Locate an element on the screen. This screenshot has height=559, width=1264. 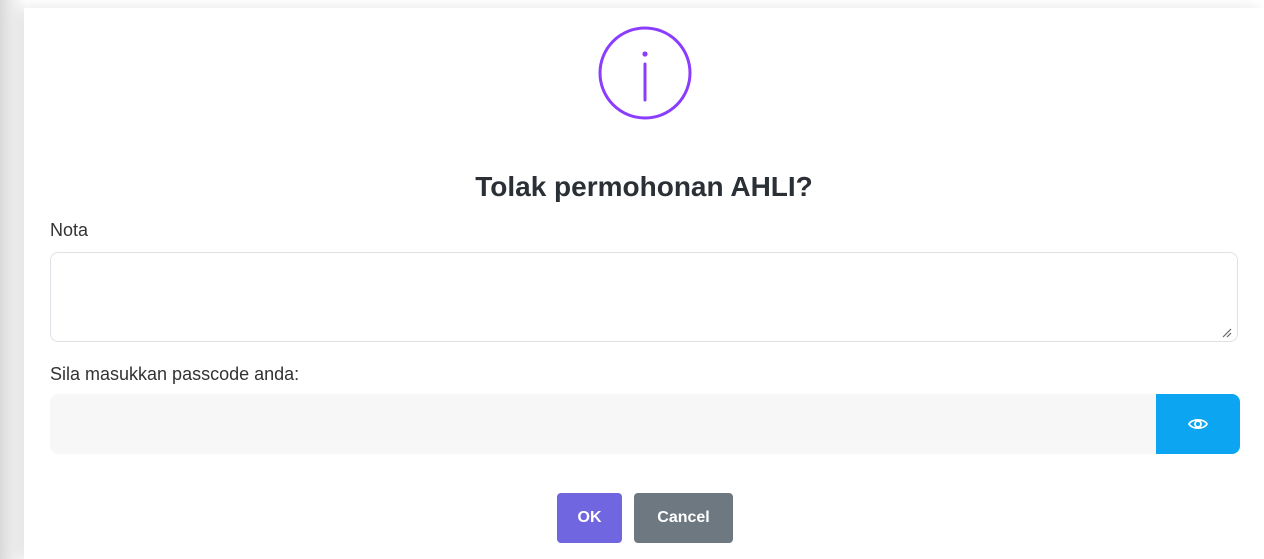
toggle-passcode-visibility-button is located at coordinates (1198, 424).